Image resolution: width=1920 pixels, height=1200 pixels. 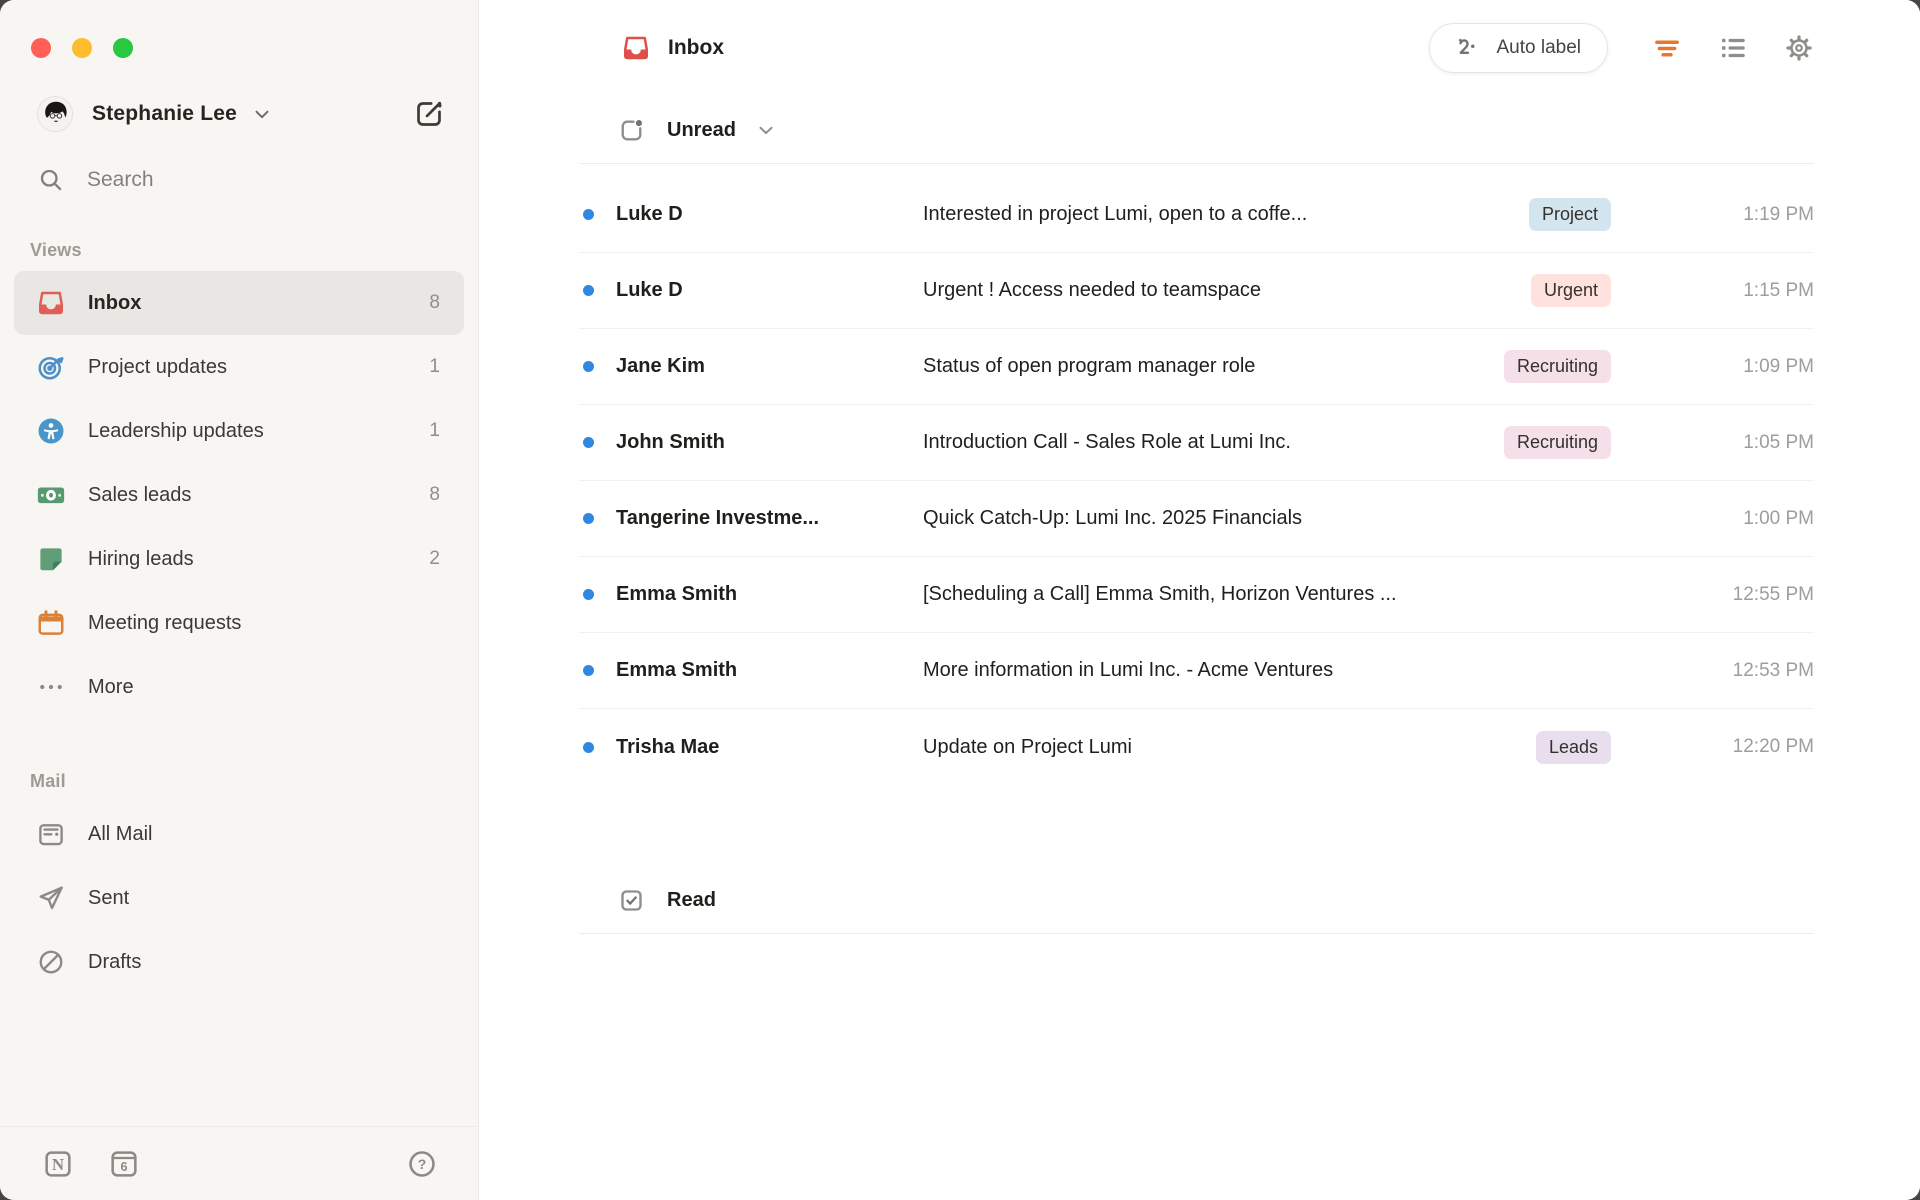 What do you see at coordinates (51, 367) in the screenshot?
I see `target-icon` at bounding box center [51, 367].